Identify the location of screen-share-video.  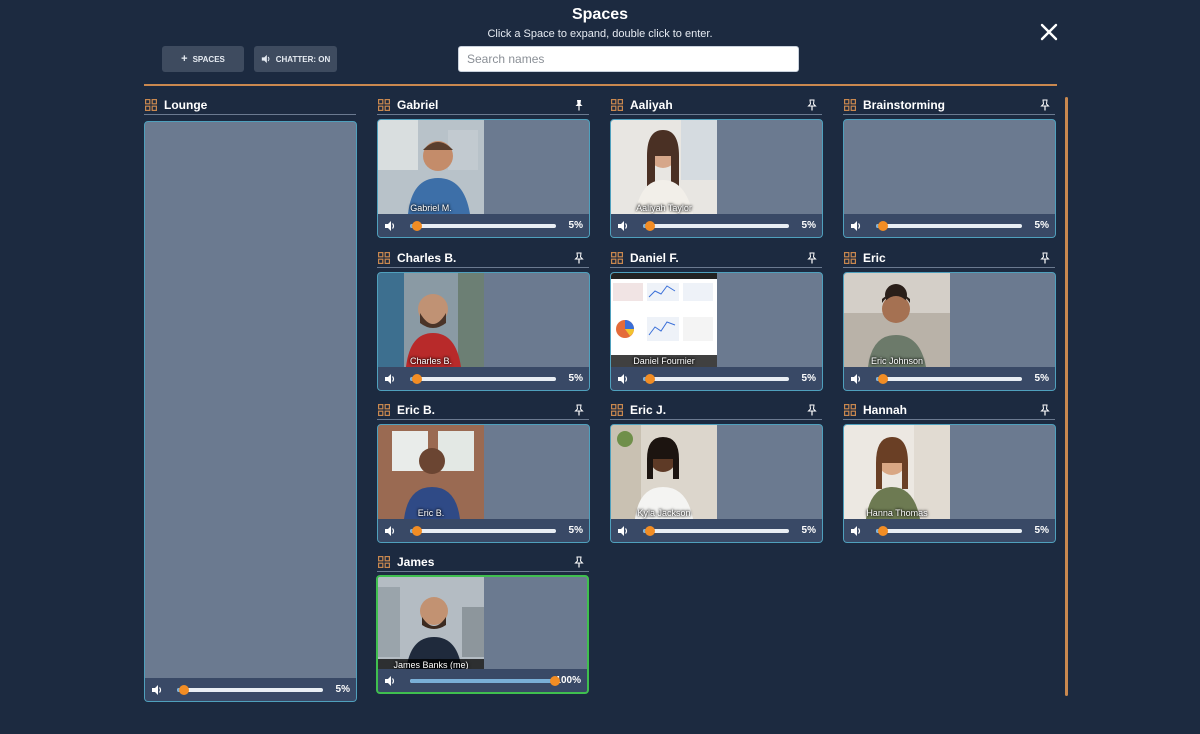
(664, 320).